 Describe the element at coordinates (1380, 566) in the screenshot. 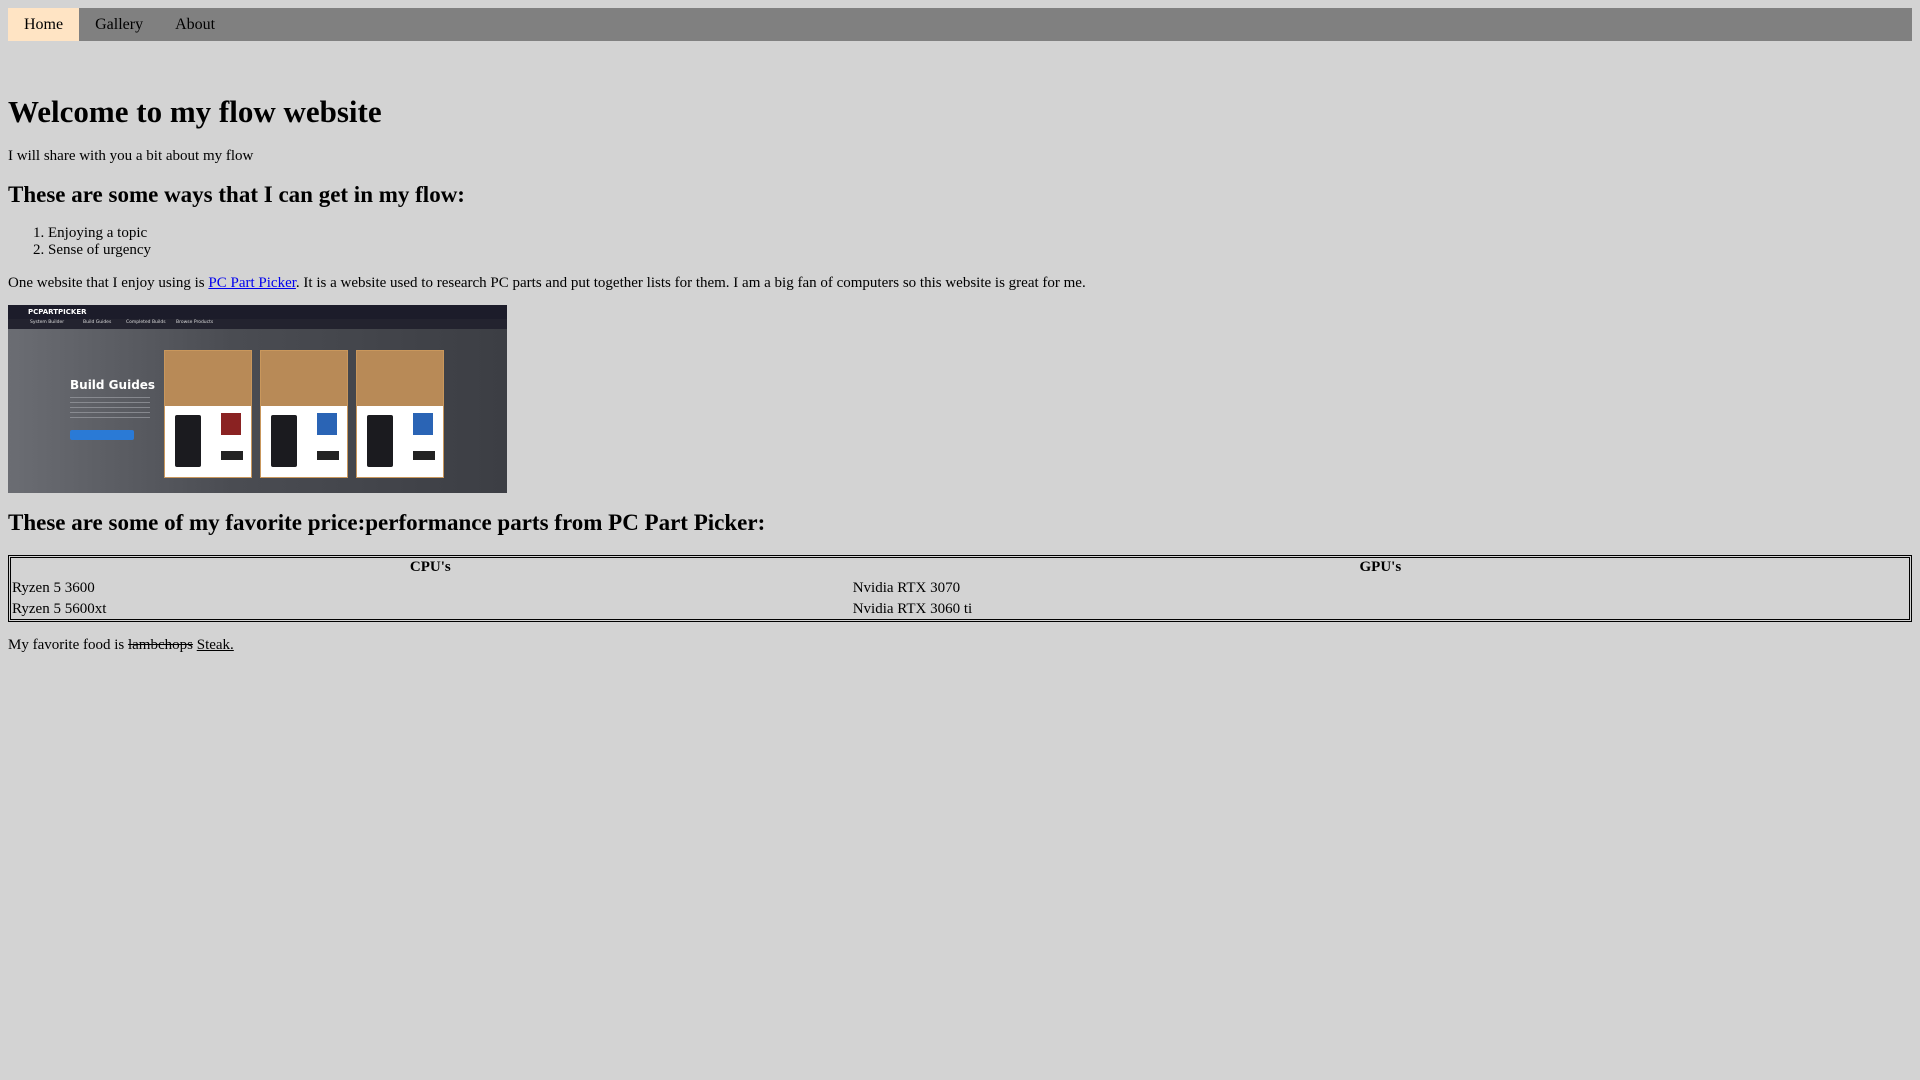

I see `column-header-gpus: GPU's` at that location.